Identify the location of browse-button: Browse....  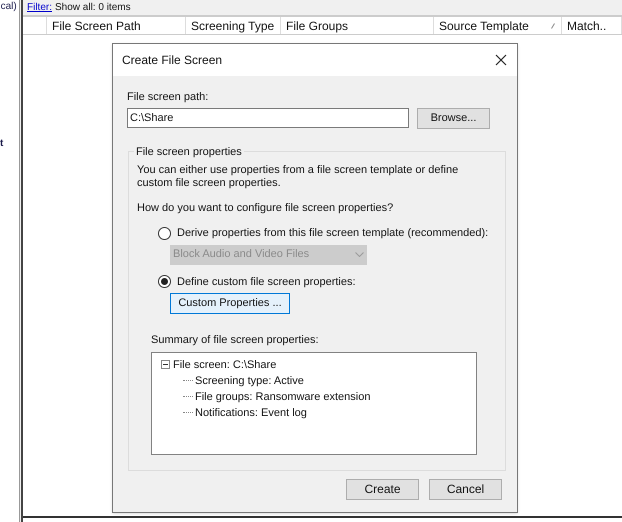
(453, 118).